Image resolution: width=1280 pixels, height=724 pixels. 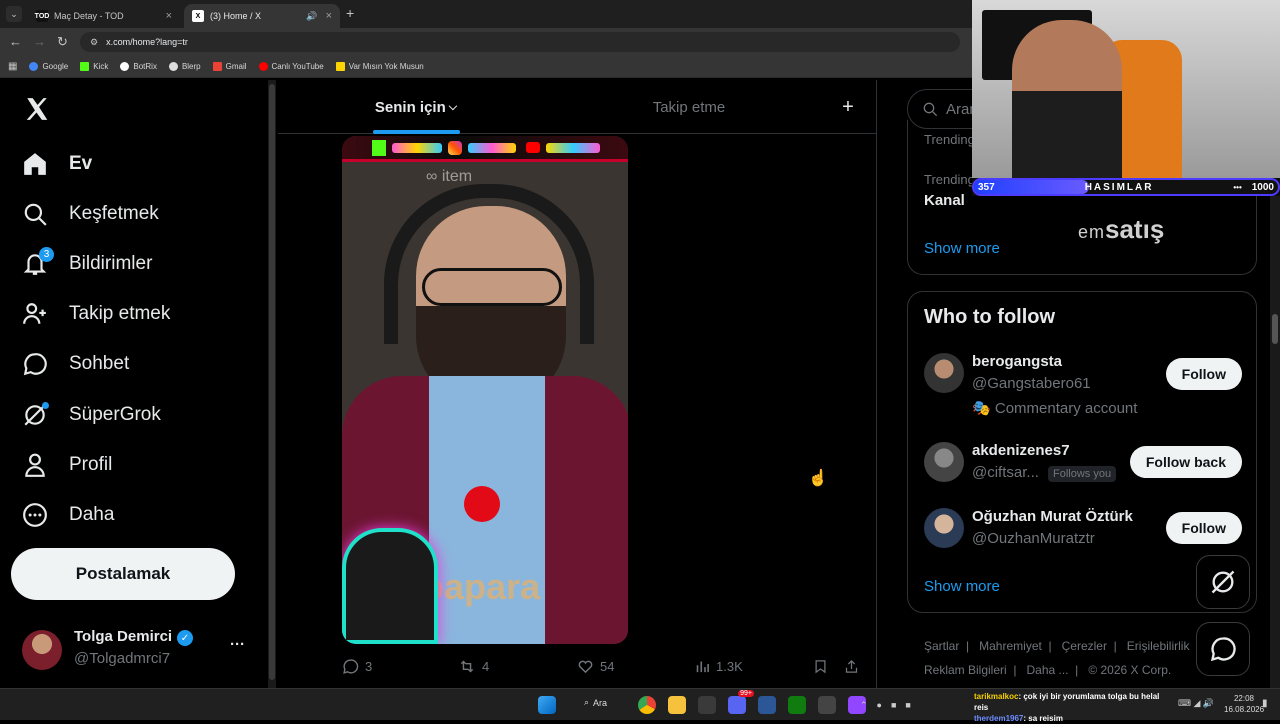 What do you see at coordinates (647, 705) in the screenshot?
I see `chrome-icon` at bounding box center [647, 705].